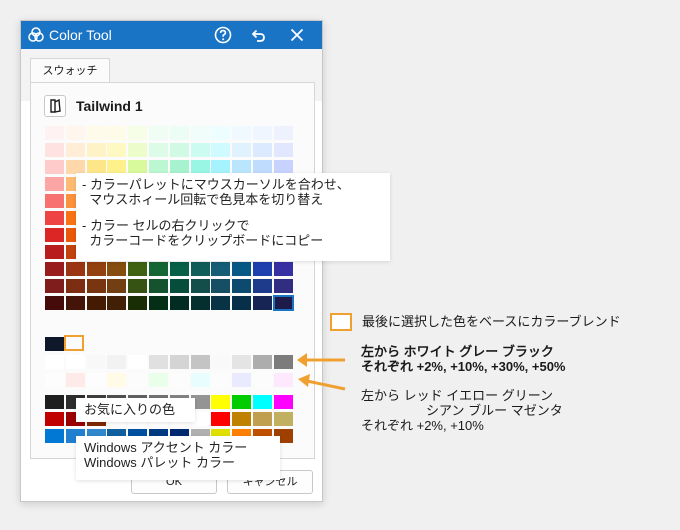  I want to click on palette-switch-button, so click(55, 106).